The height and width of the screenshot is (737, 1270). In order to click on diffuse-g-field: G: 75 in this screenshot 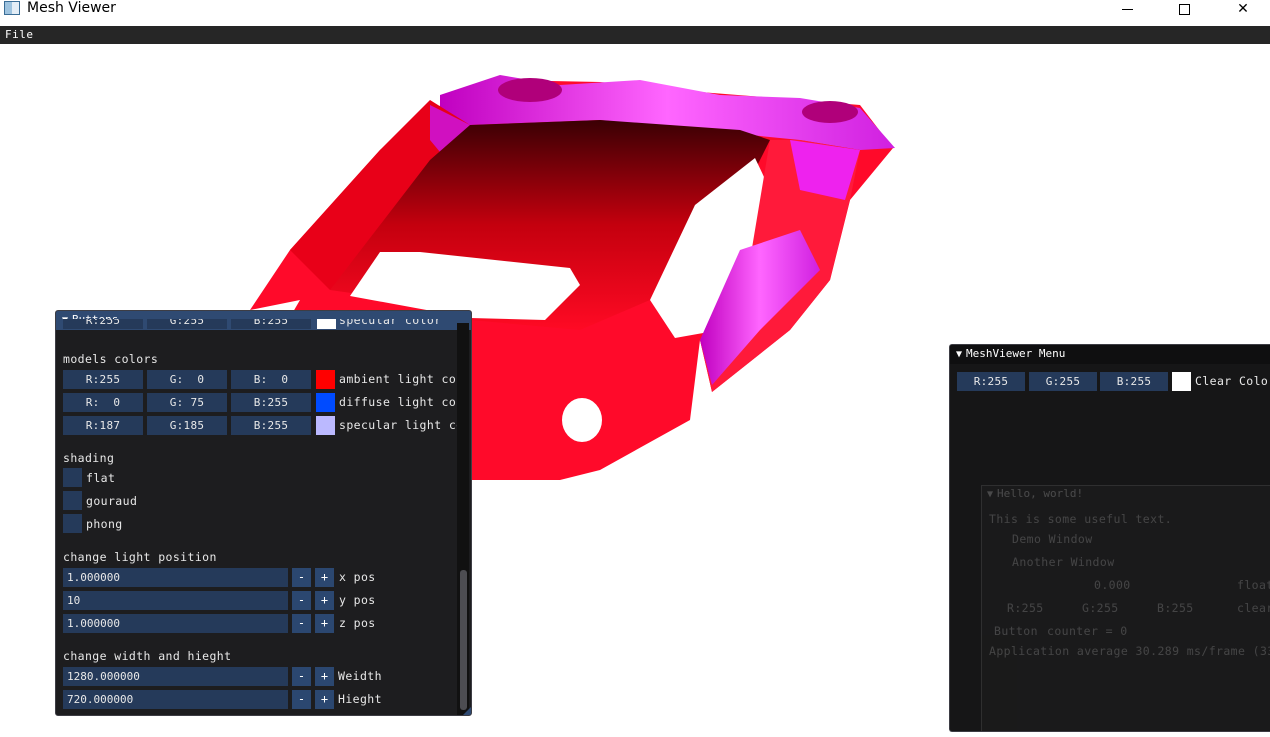, I will do `click(187, 402)`.